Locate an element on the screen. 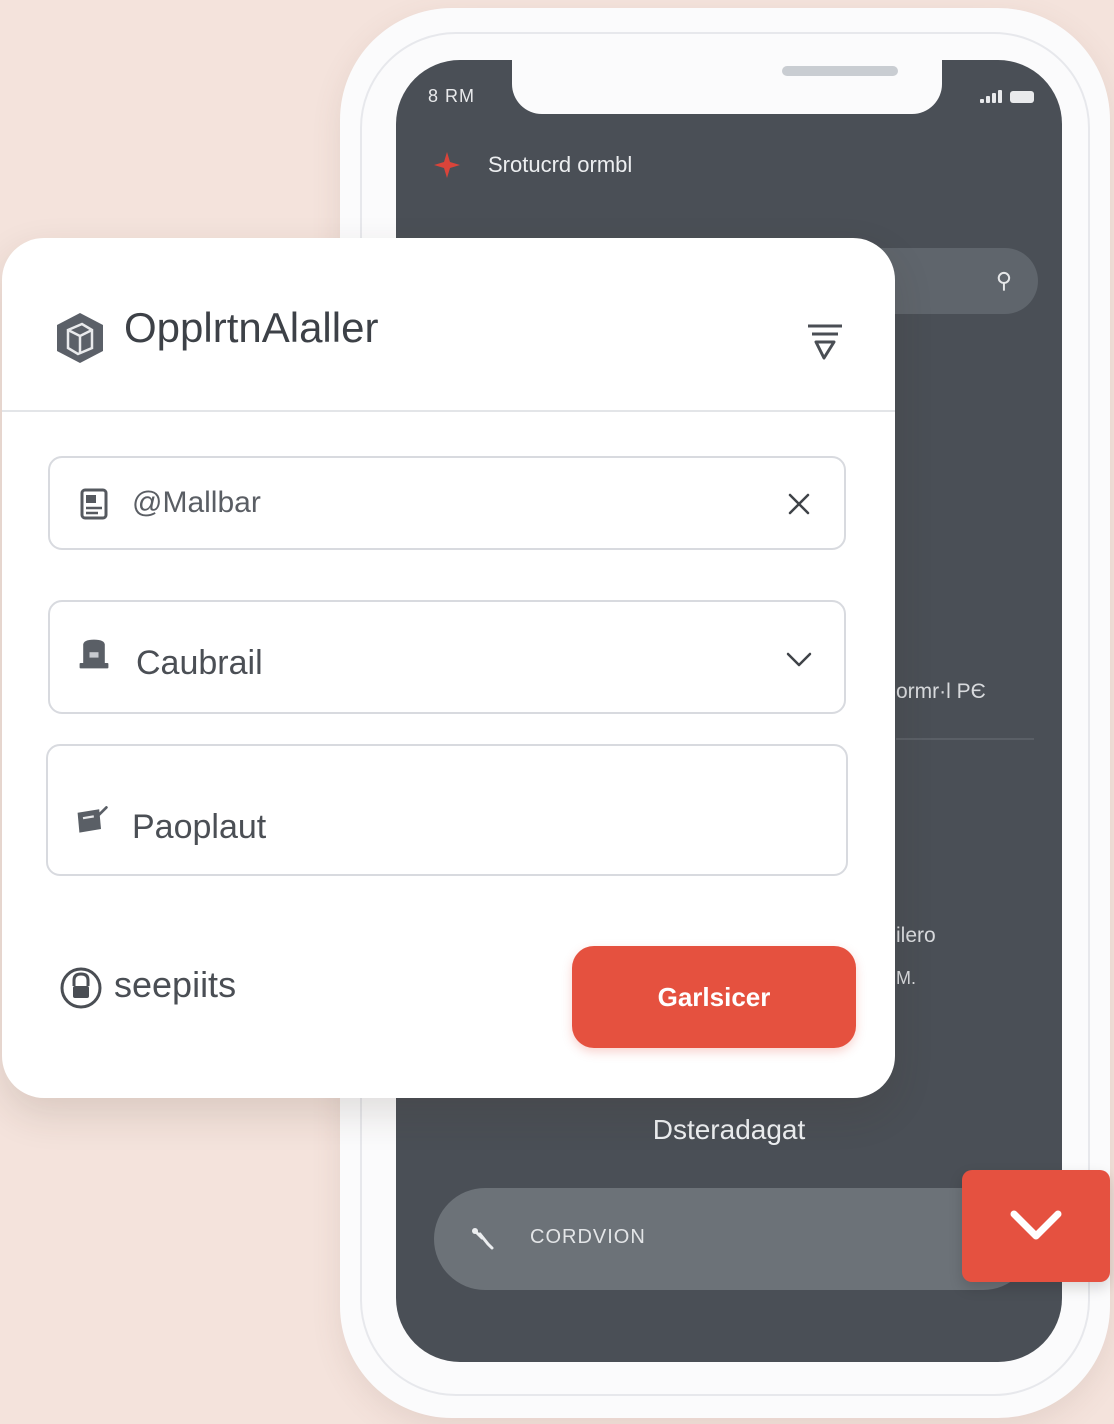 The image size is (1114, 1424). cup-icon is located at coordinates (92, 819).